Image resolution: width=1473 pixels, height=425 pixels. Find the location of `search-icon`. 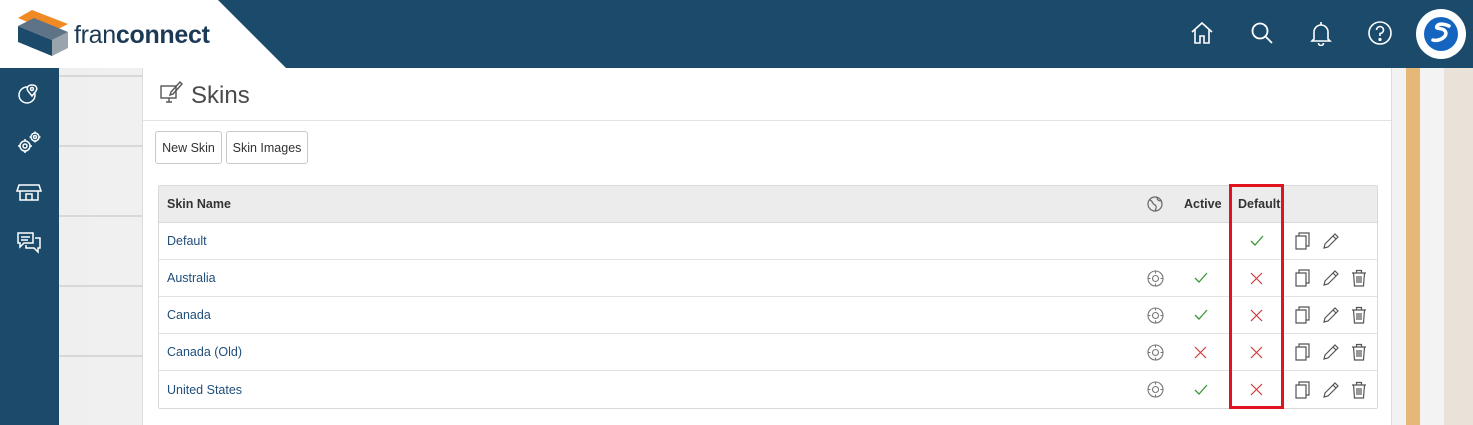

search-icon is located at coordinates (1262, 33).